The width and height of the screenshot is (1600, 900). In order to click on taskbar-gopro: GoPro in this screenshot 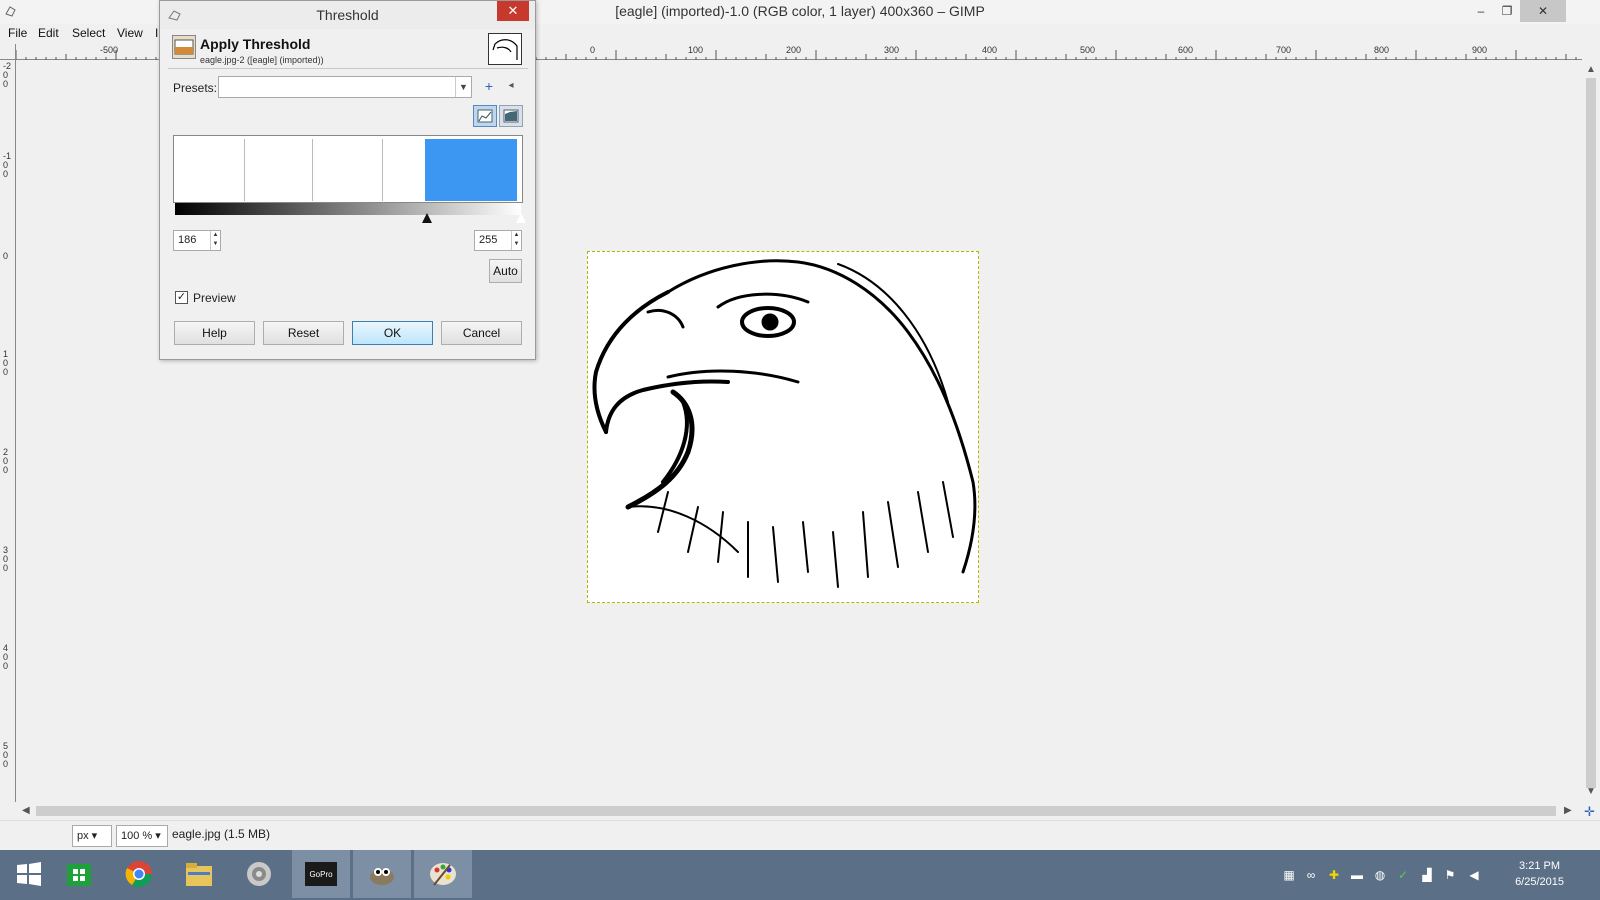, I will do `click(321, 874)`.